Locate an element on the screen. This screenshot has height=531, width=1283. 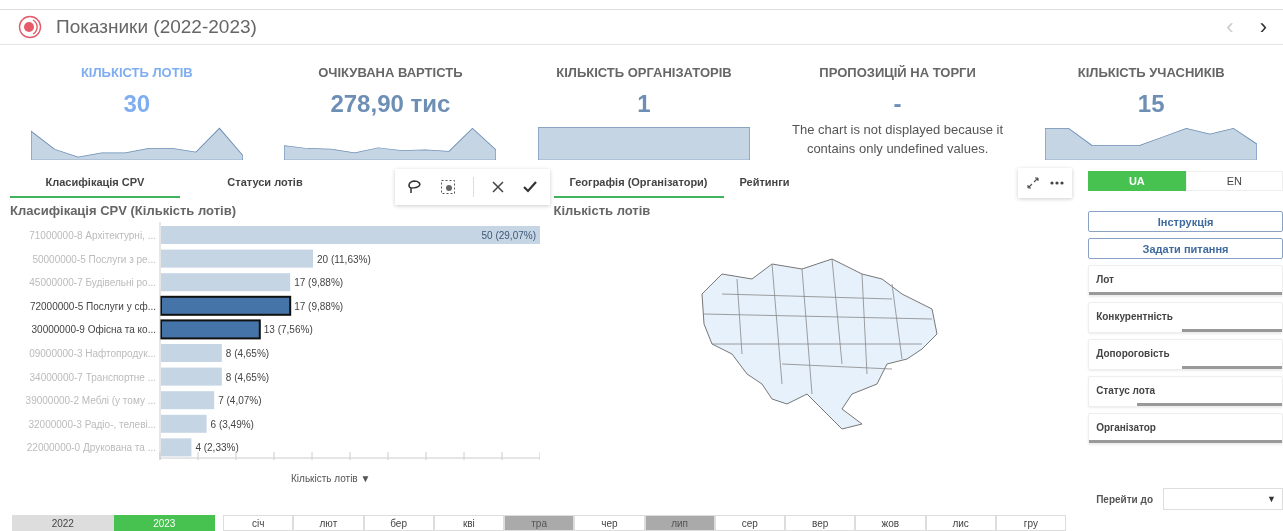
axis-measure-dropdown: Кількість лотів ▼ is located at coordinates (331, 478).